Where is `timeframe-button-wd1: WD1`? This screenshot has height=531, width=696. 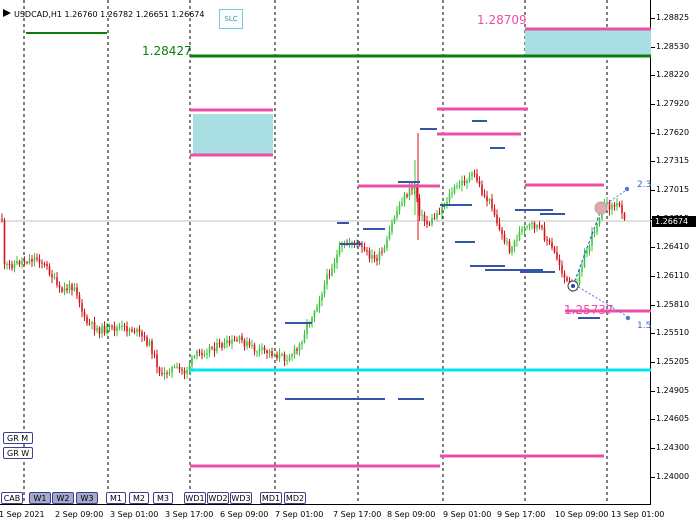 timeframe-button-wd1: WD1 is located at coordinates (195, 498).